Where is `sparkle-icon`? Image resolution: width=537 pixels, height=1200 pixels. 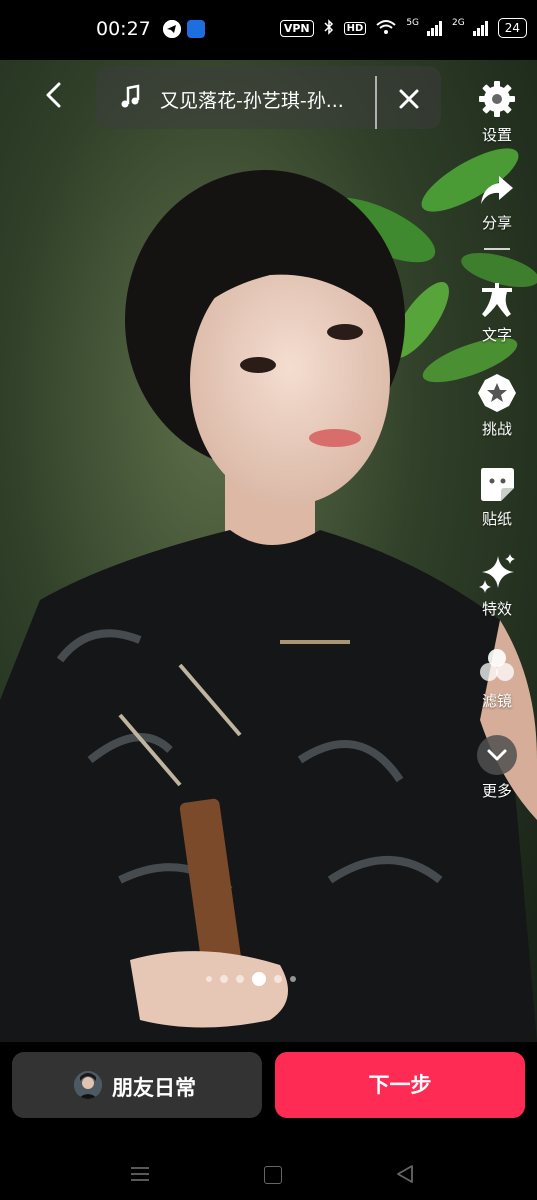
sparkle-icon is located at coordinates (497, 573).